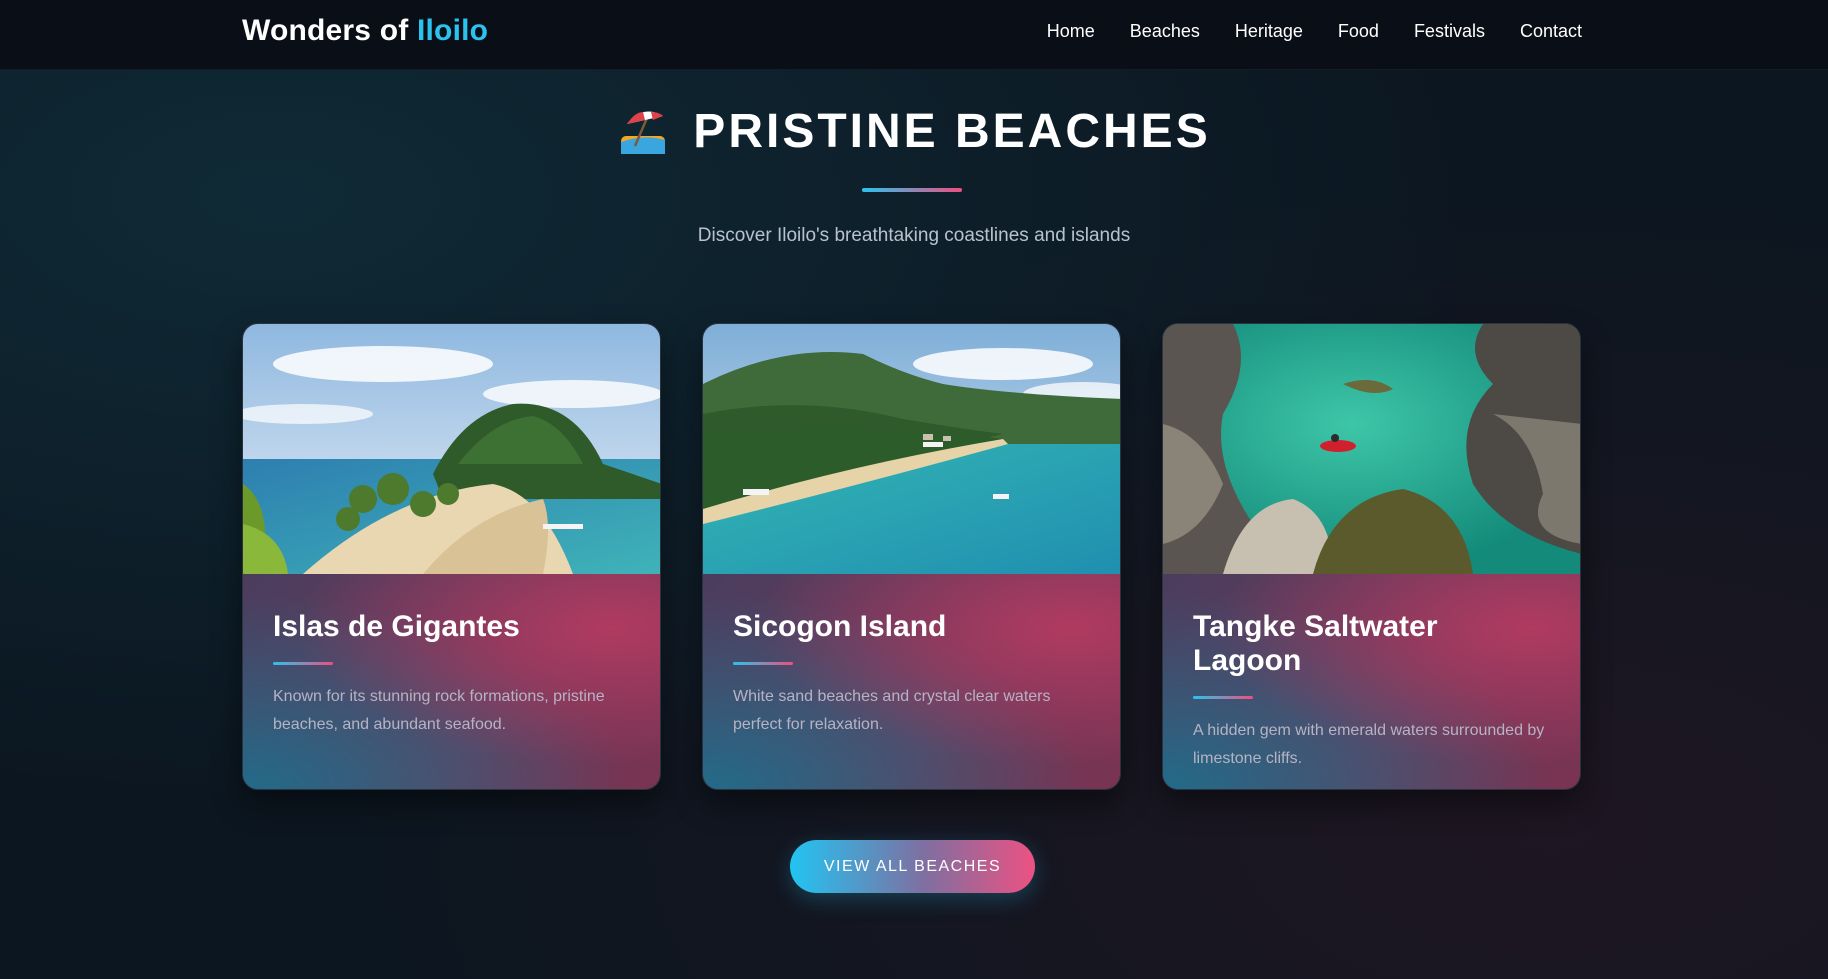 The image size is (1828, 979). I want to click on view-all-beaches-button: VIEW ALL BEACHES, so click(912, 866).